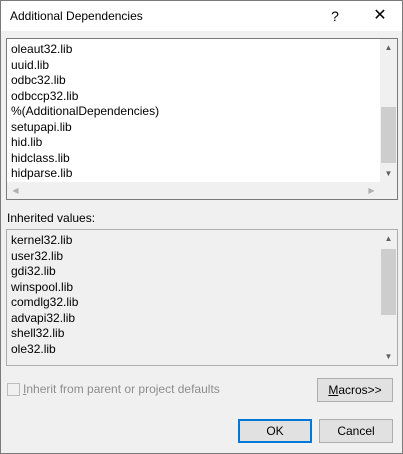  I want to click on list-item: %(AdditionalDependencies), so click(85, 111).